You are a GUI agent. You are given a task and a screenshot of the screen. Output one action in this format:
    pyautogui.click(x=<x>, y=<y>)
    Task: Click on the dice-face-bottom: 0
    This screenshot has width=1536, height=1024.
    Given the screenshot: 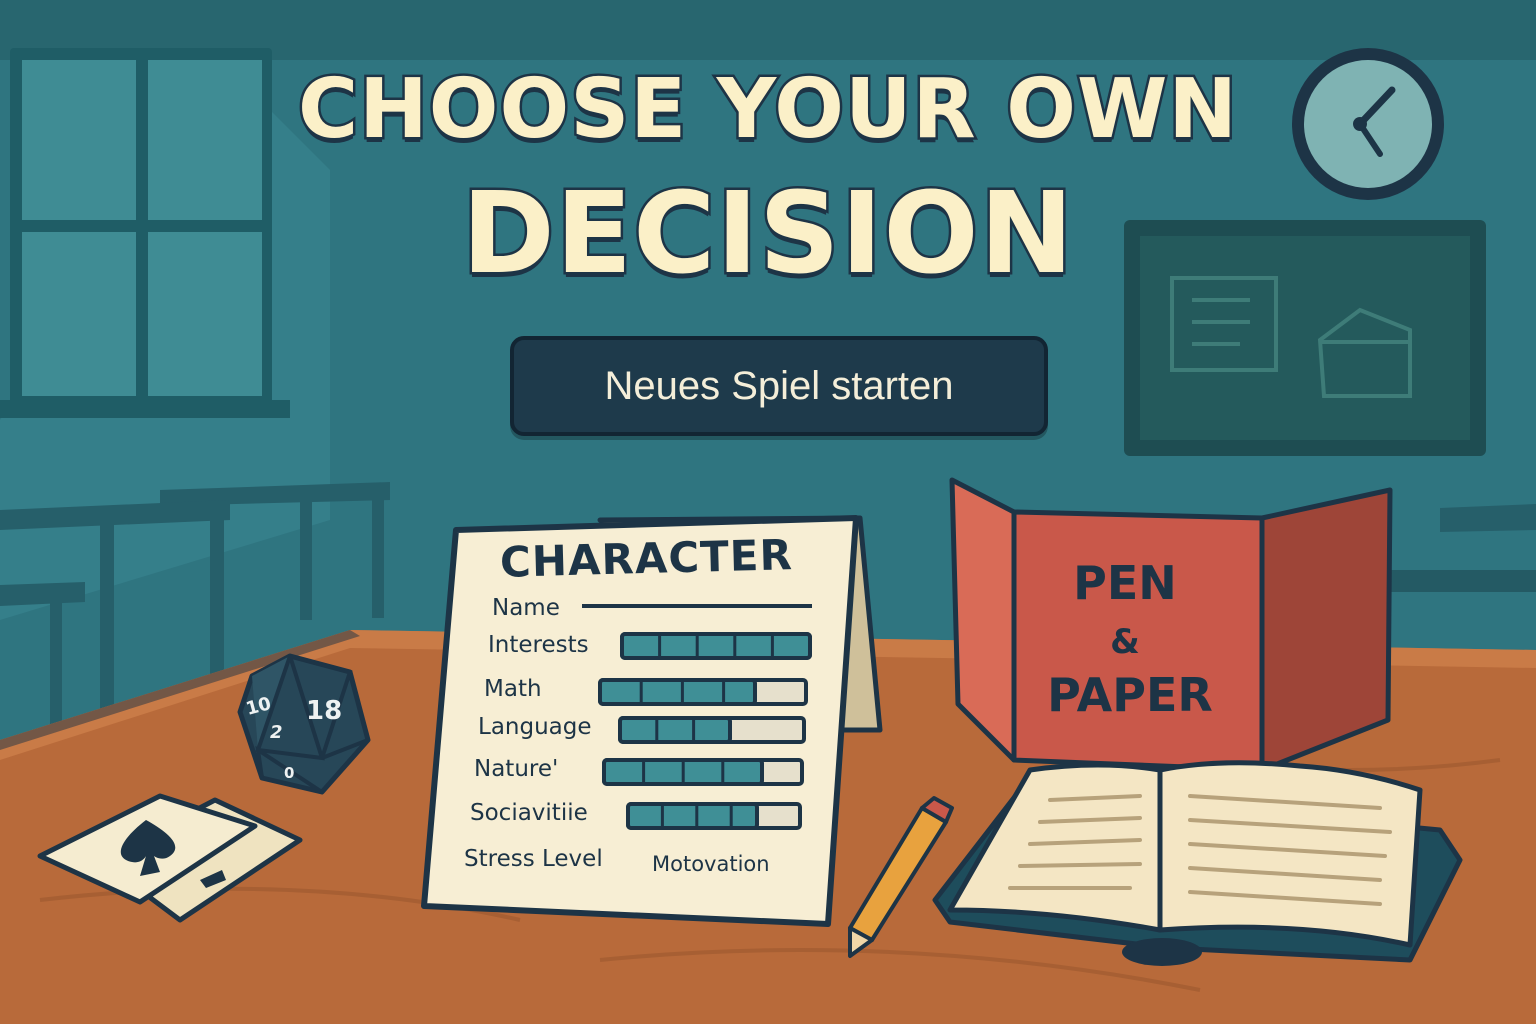 What is the action you would take?
    pyautogui.click(x=289, y=773)
    